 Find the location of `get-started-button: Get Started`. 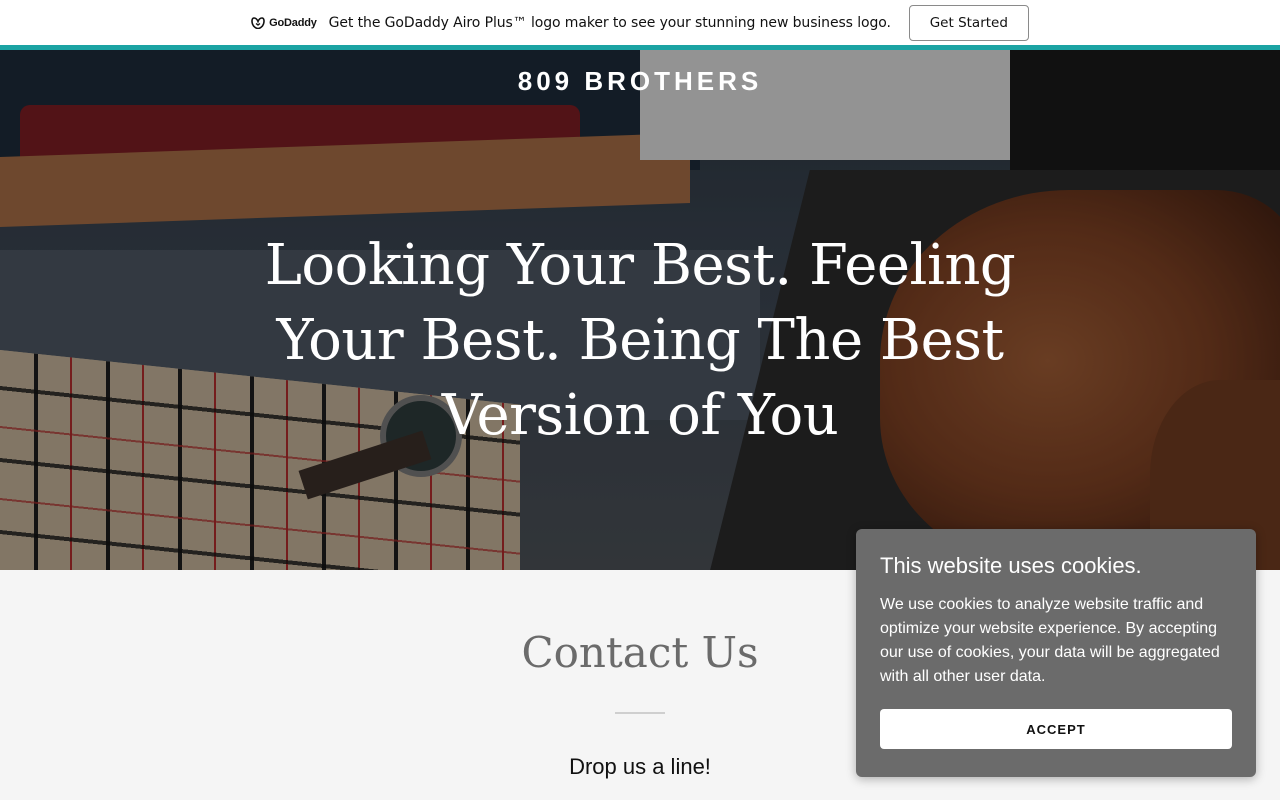

get-started-button: Get Started is located at coordinates (968, 22).